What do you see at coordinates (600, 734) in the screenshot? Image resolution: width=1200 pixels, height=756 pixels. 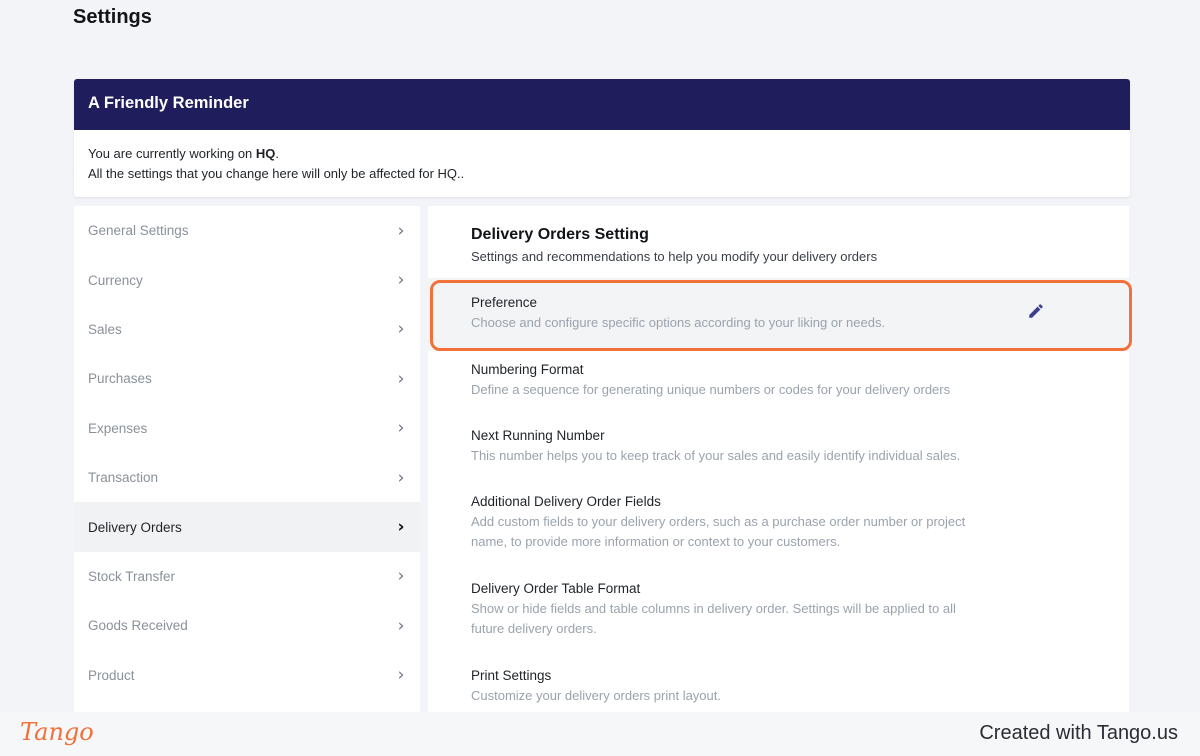 I see `footer: Tango Created with Tango.us` at bounding box center [600, 734].